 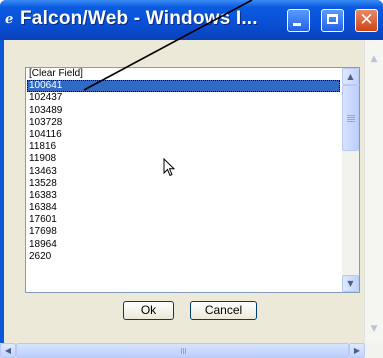 I want to click on list-item: 17601, so click(x=183, y=220).